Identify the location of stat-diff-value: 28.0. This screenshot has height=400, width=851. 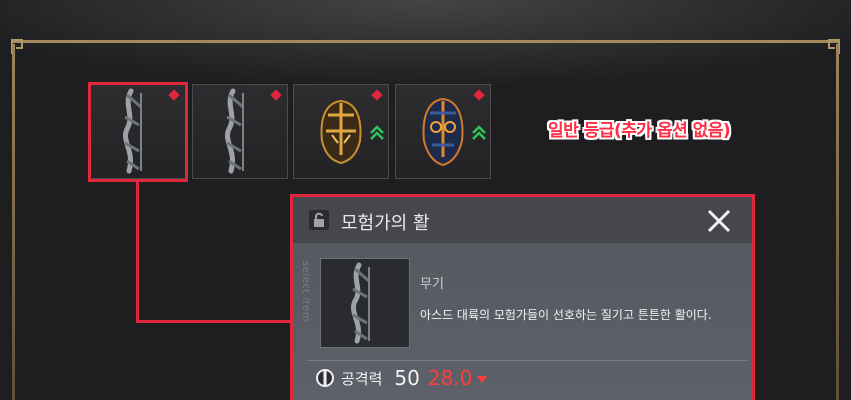
(450, 378).